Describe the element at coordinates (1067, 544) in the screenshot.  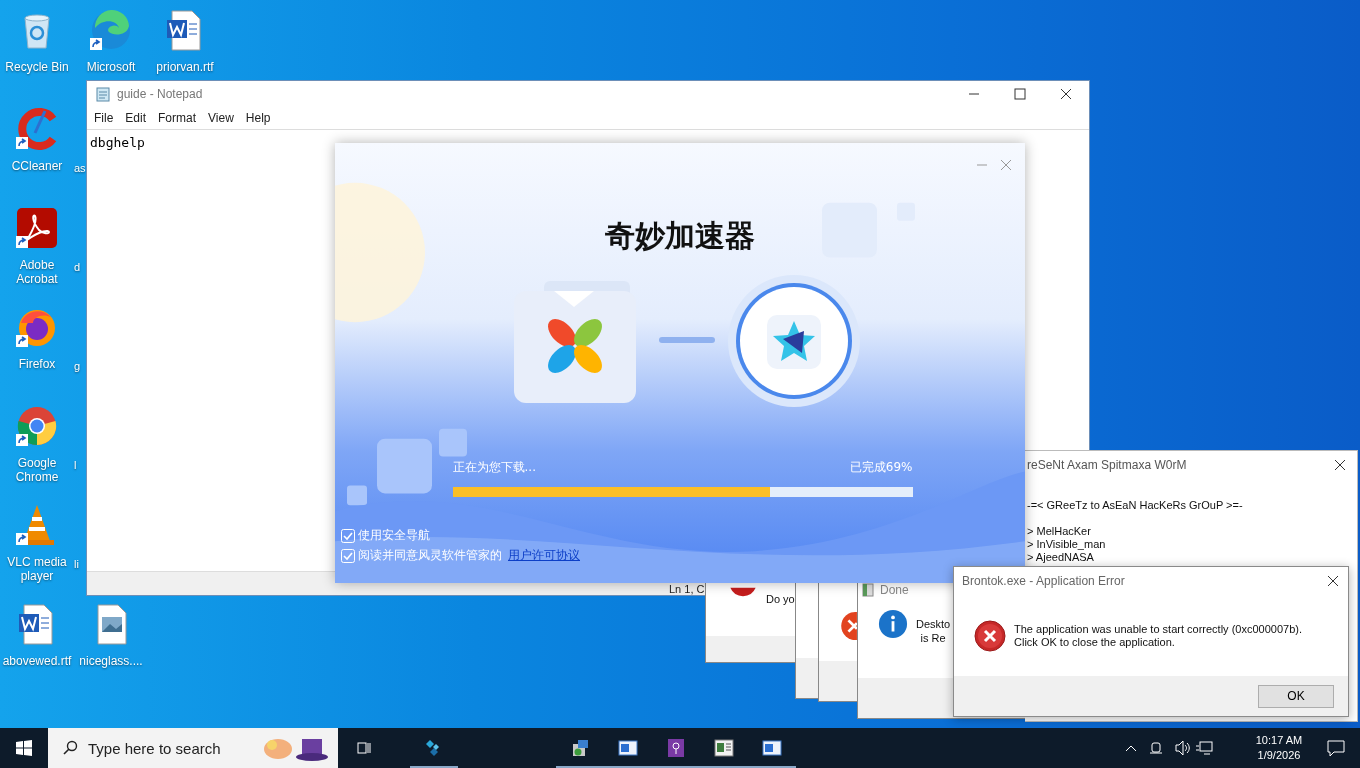
I see `message-line: > InVisible_man` at that location.